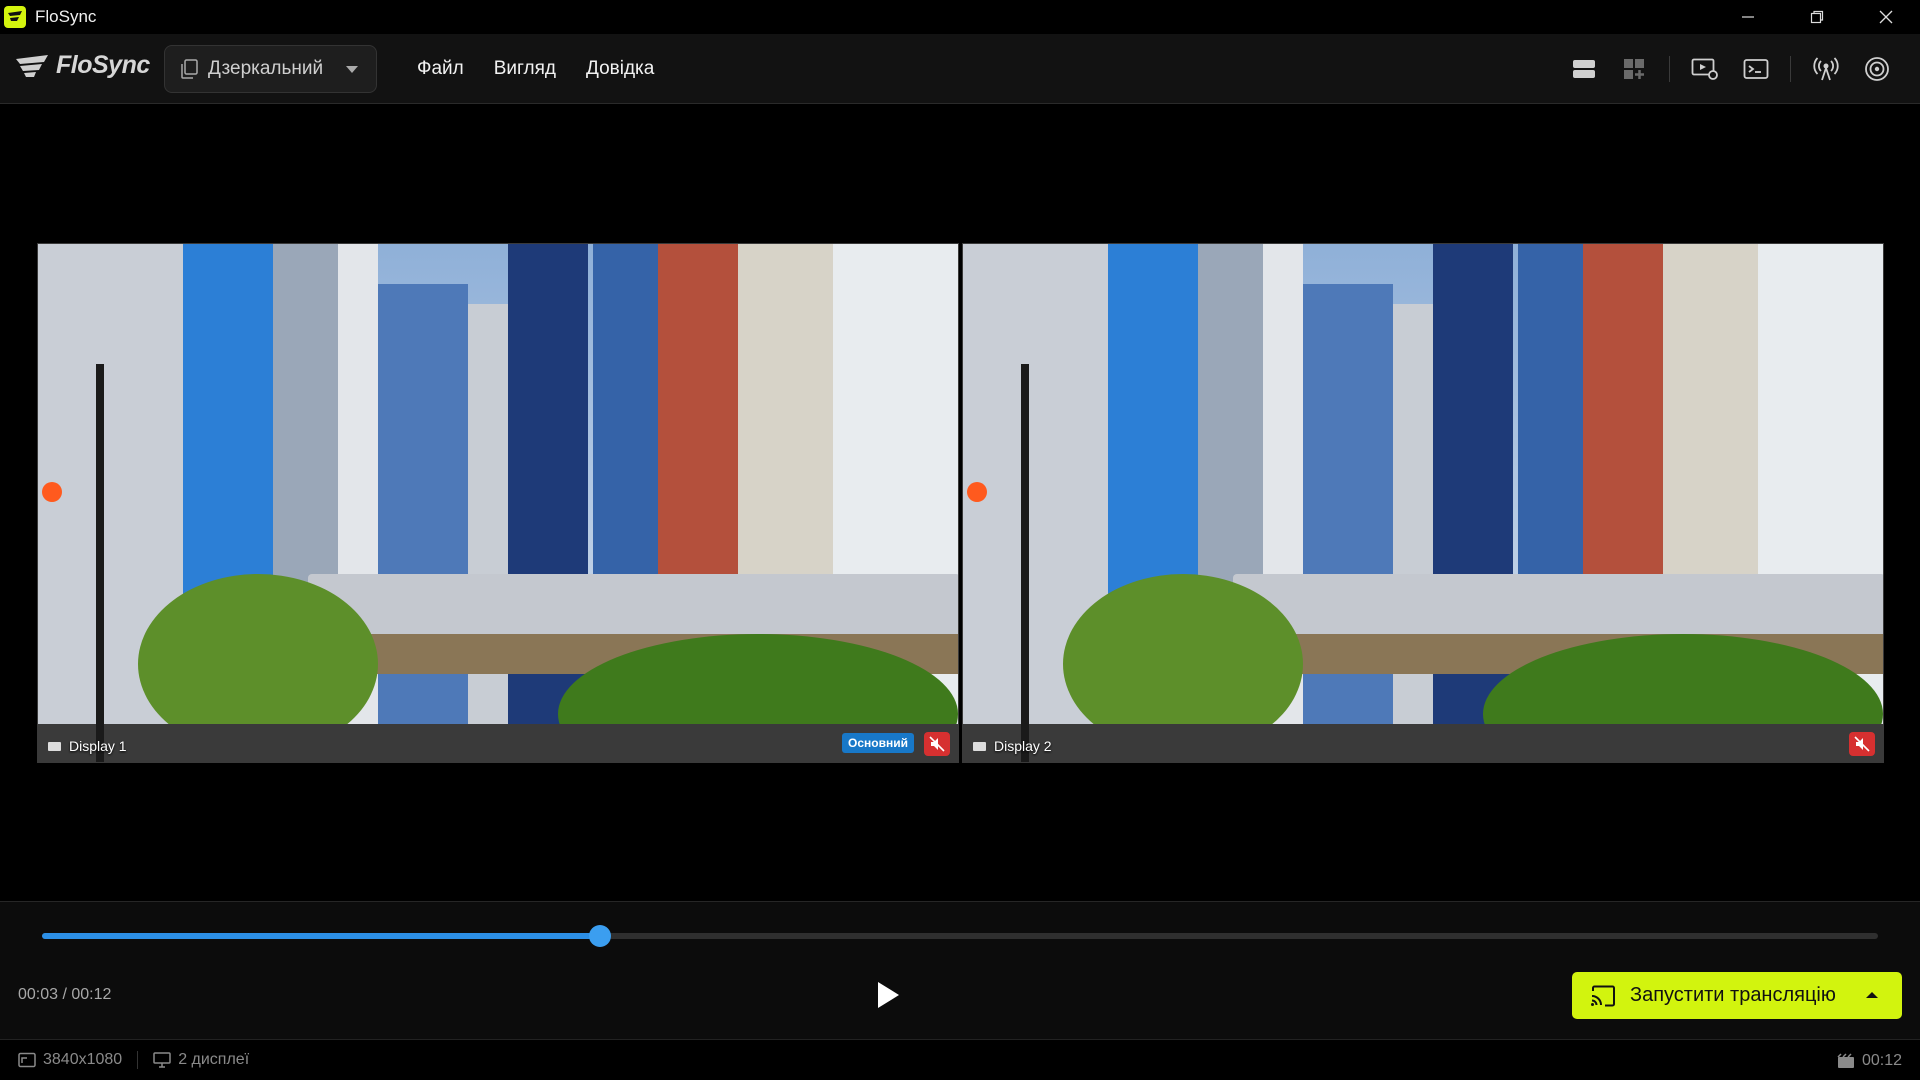 The image size is (1920, 1080). I want to click on menu-bar: FloSync Дзеркальний Файл Вигляд Довідка, so click(960, 69).